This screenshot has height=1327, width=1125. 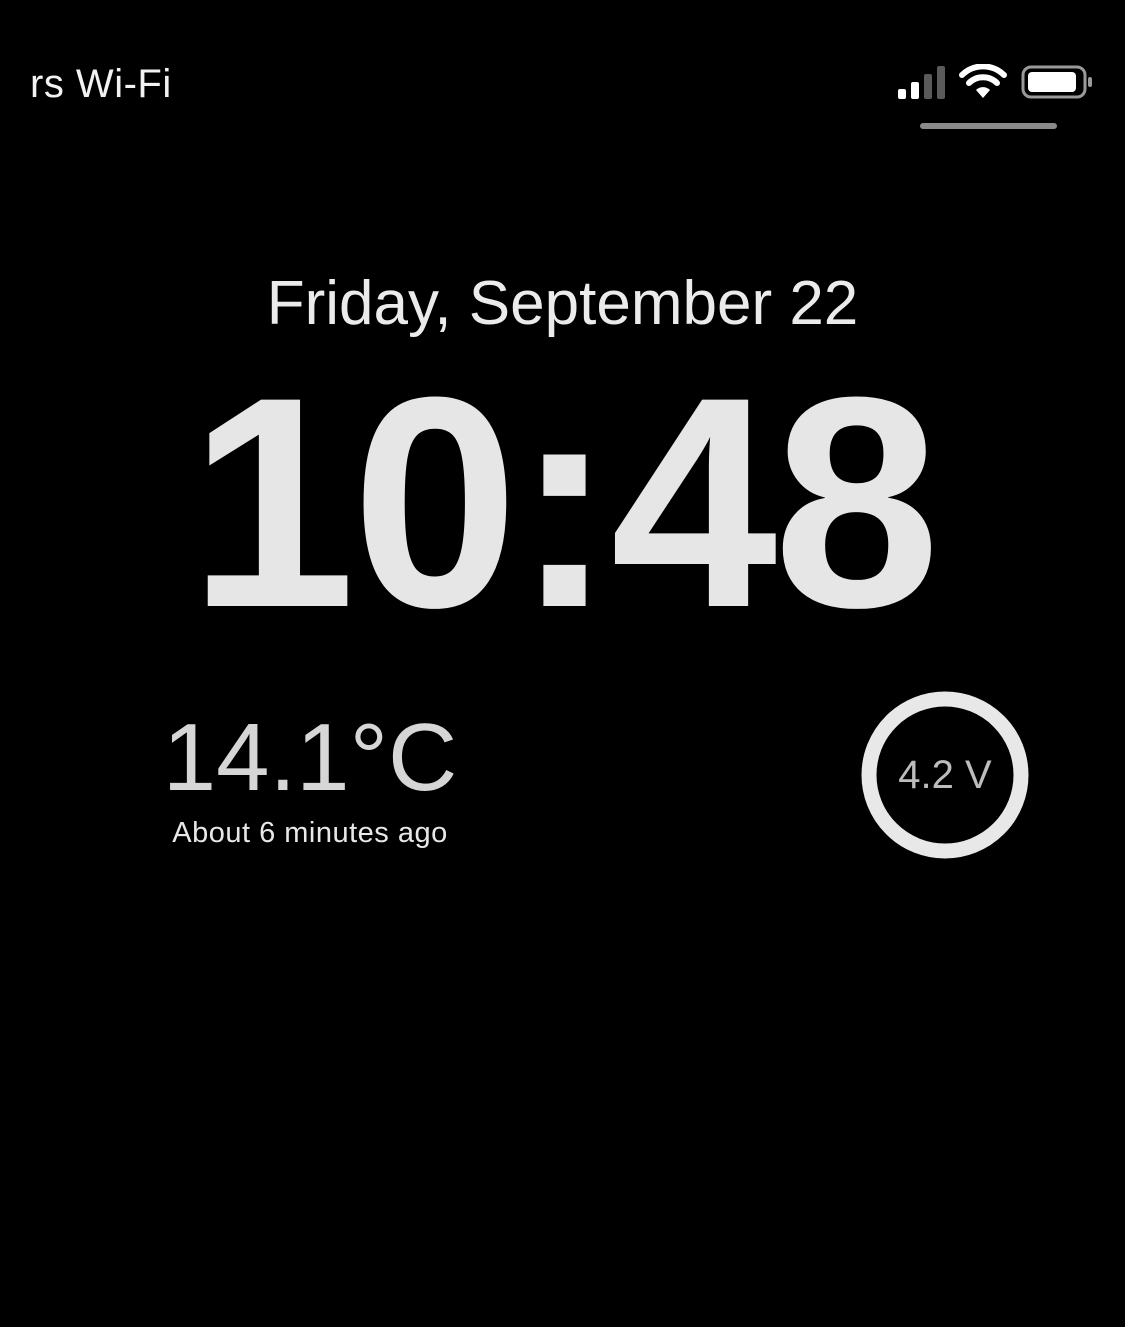 What do you see at coordinates (310, 832) in the screenshot?
I see `temperature-updated-time: About 6 minutes ago` at bounding box center [310, 832].